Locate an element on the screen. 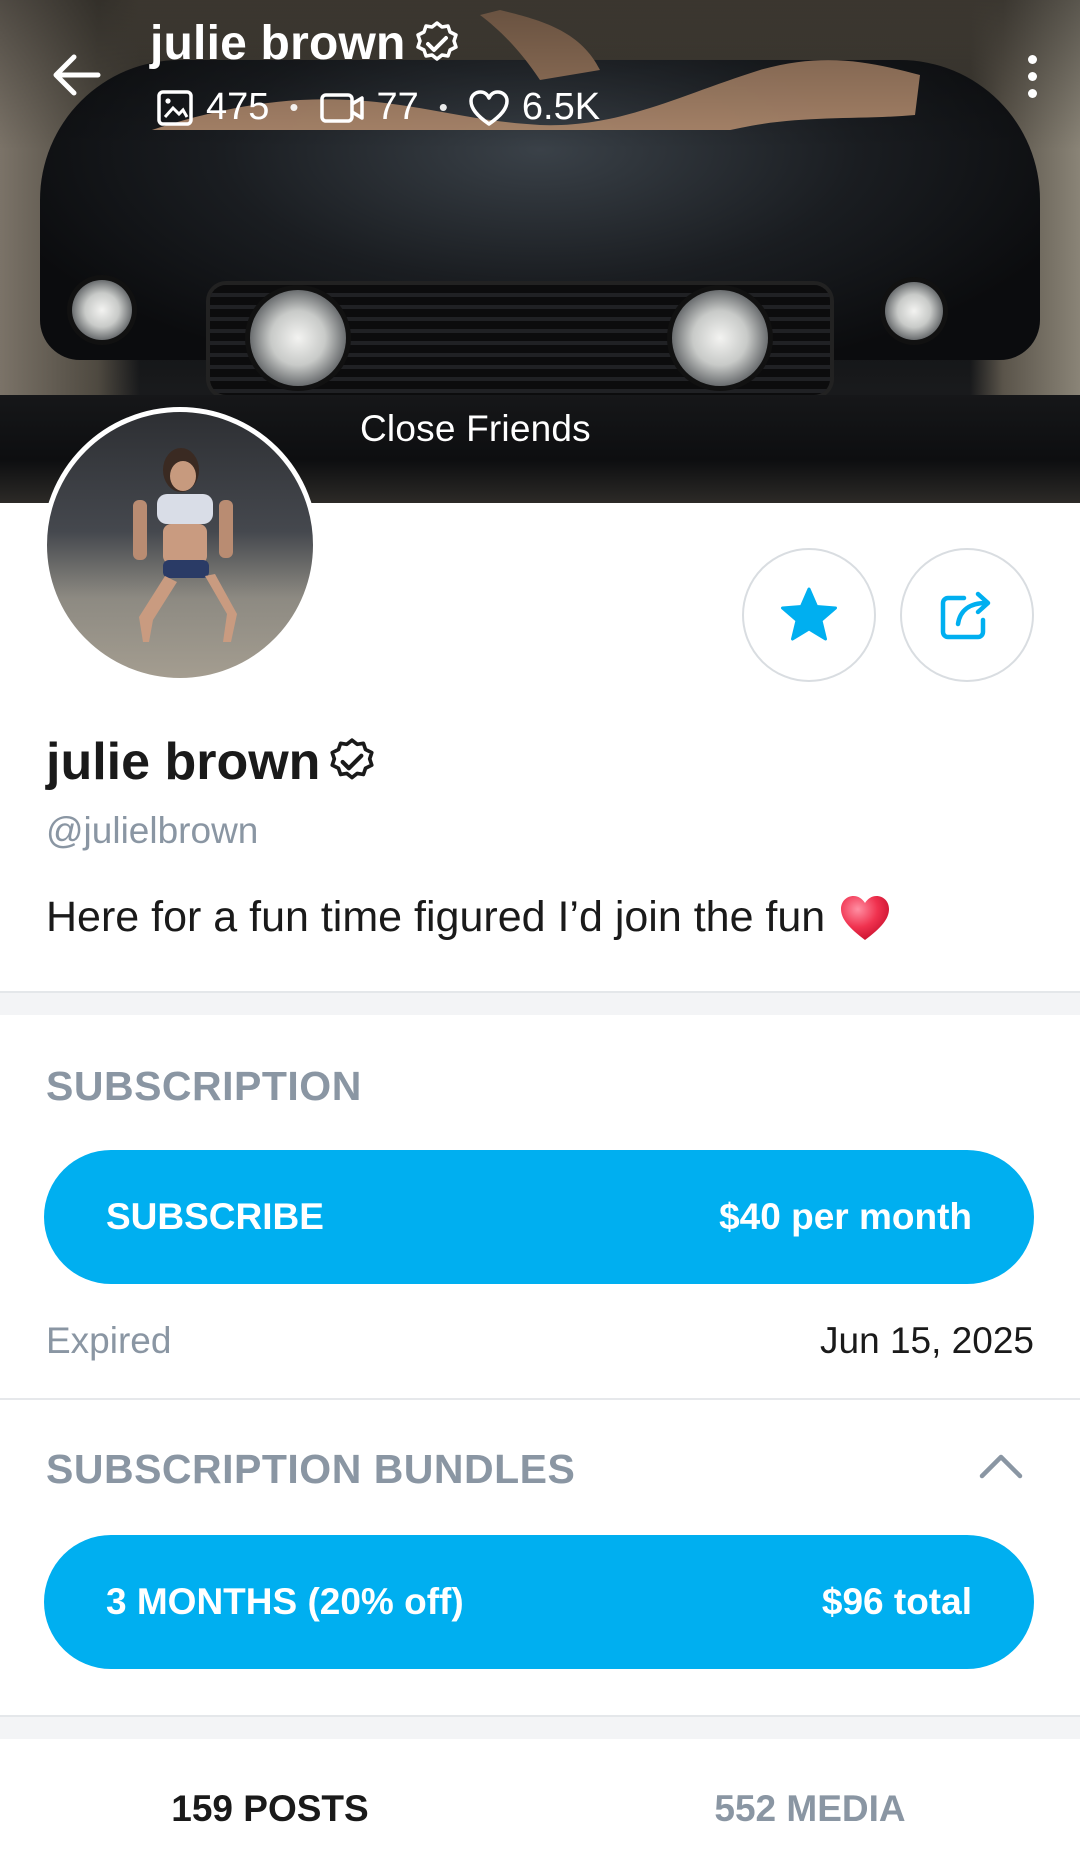 The height and width of the screenshot is (1851, 1080). profile-name: julie brown is located at coordinates (212, 762).